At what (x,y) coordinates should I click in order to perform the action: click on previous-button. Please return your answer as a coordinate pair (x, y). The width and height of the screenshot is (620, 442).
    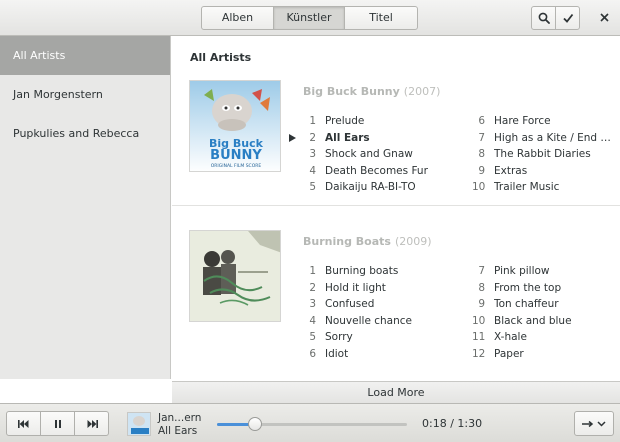
    Looking at the image, I should click on (24, 423).